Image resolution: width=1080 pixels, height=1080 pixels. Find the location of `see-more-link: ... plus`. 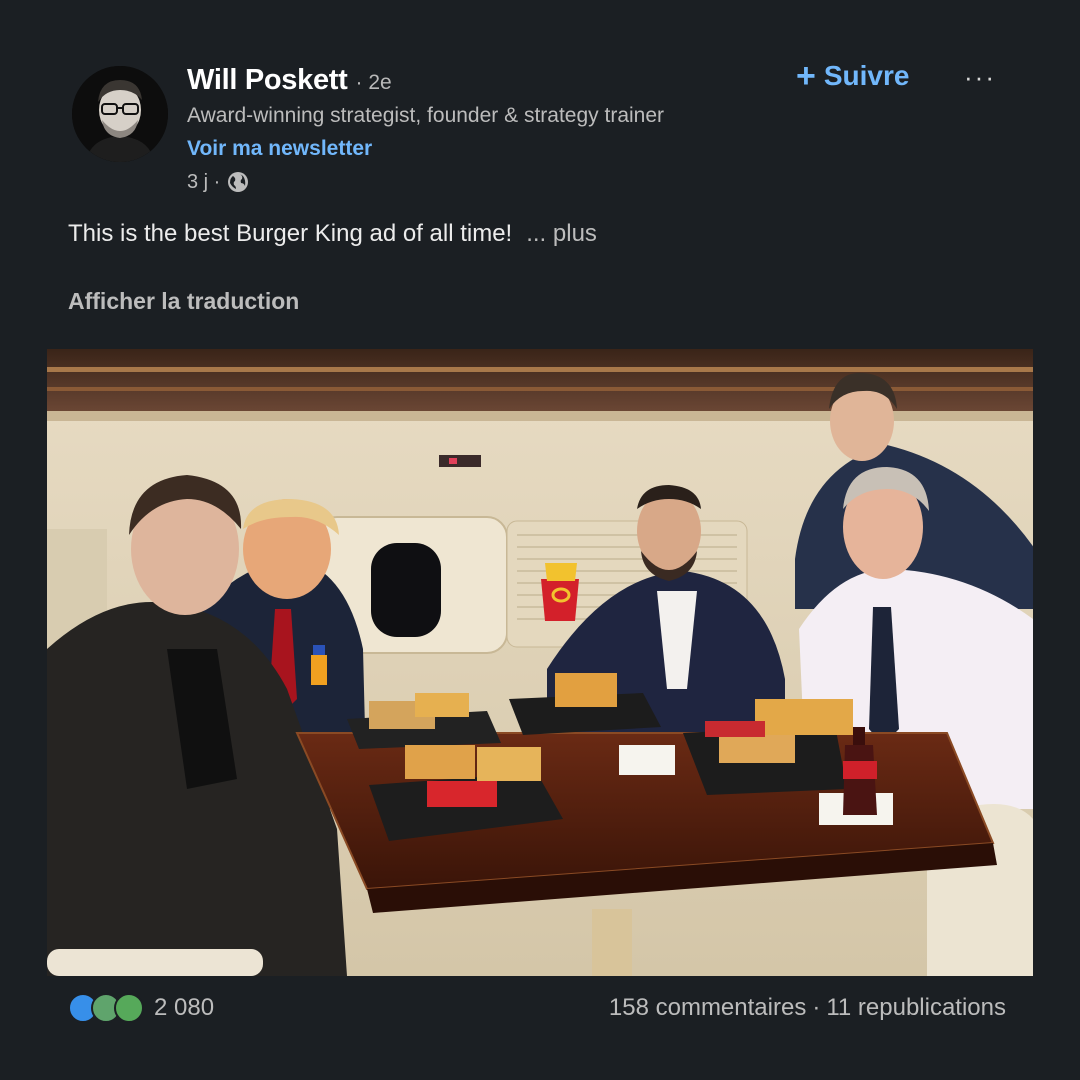

see-more-link: ... plus is located at coordinates (561, 233).